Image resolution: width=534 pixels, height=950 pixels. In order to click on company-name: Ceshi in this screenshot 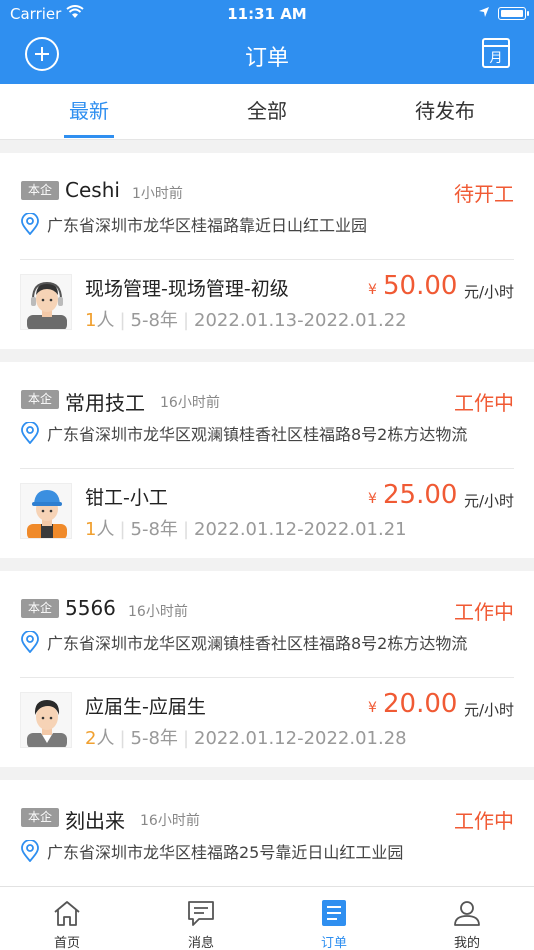, I will do `click(92, 190)`.